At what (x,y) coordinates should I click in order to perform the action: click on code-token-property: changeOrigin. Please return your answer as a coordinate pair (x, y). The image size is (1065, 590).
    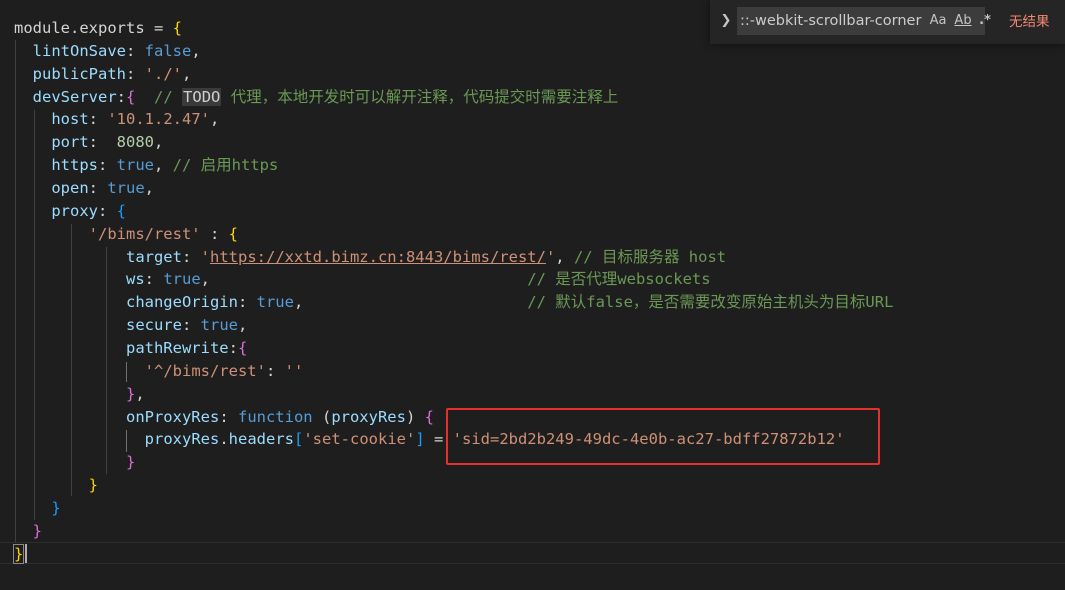
    Looking at the image, I should click on (181, 302).